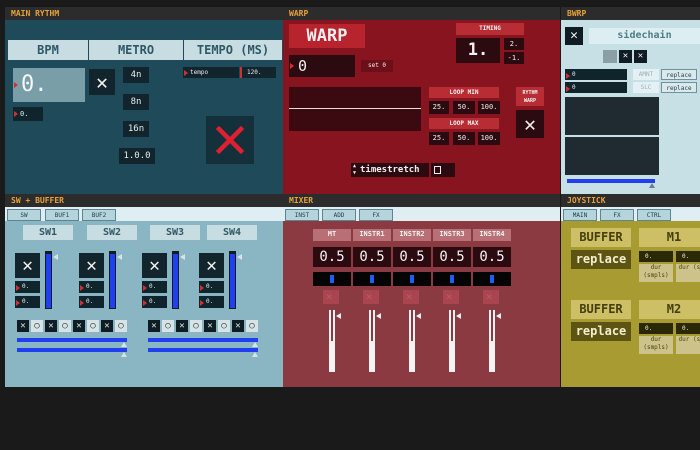 This screenshot has width=700, height=450. I want to click on mode-dropdown: ▲ ▼ timestretch, so click(390, 170).